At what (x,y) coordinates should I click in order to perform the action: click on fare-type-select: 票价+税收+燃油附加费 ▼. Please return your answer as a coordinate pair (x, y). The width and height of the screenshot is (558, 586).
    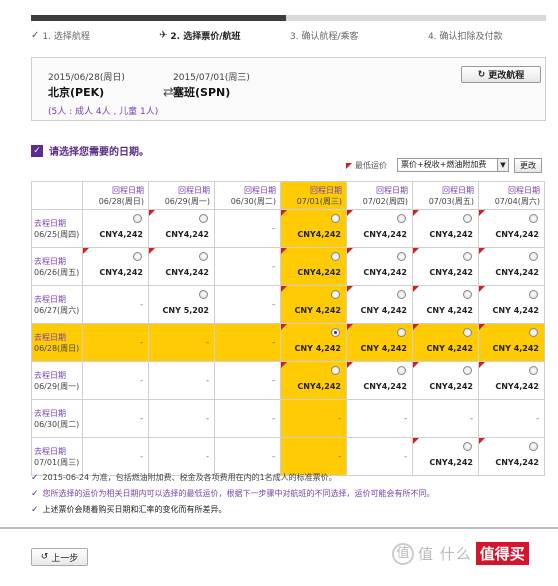
    Looking at the image, I should click on (453, 165).